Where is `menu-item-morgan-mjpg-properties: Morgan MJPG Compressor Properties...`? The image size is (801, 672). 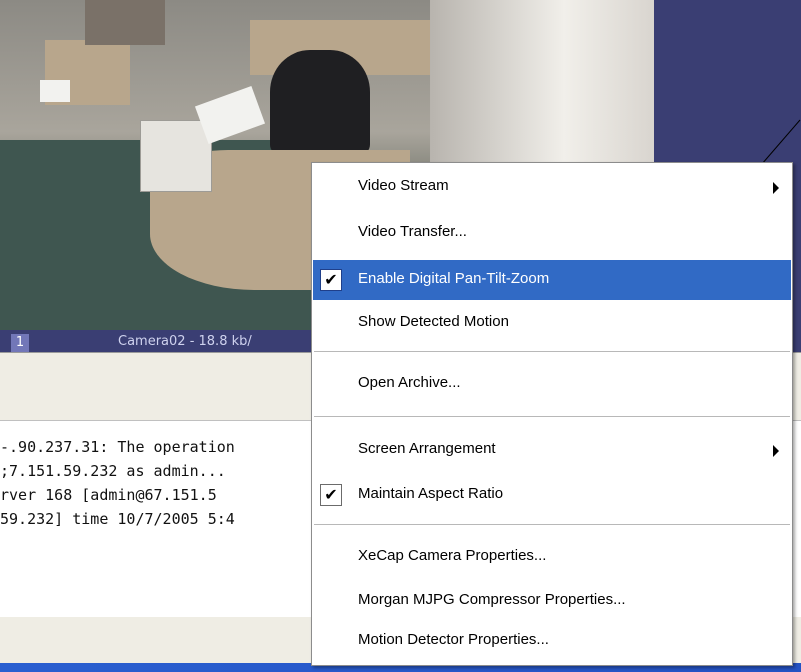 menu-item-morgan-mjpg-properties: Morgan MJPG Compressor Properties... is located at coordinates (552, 601).